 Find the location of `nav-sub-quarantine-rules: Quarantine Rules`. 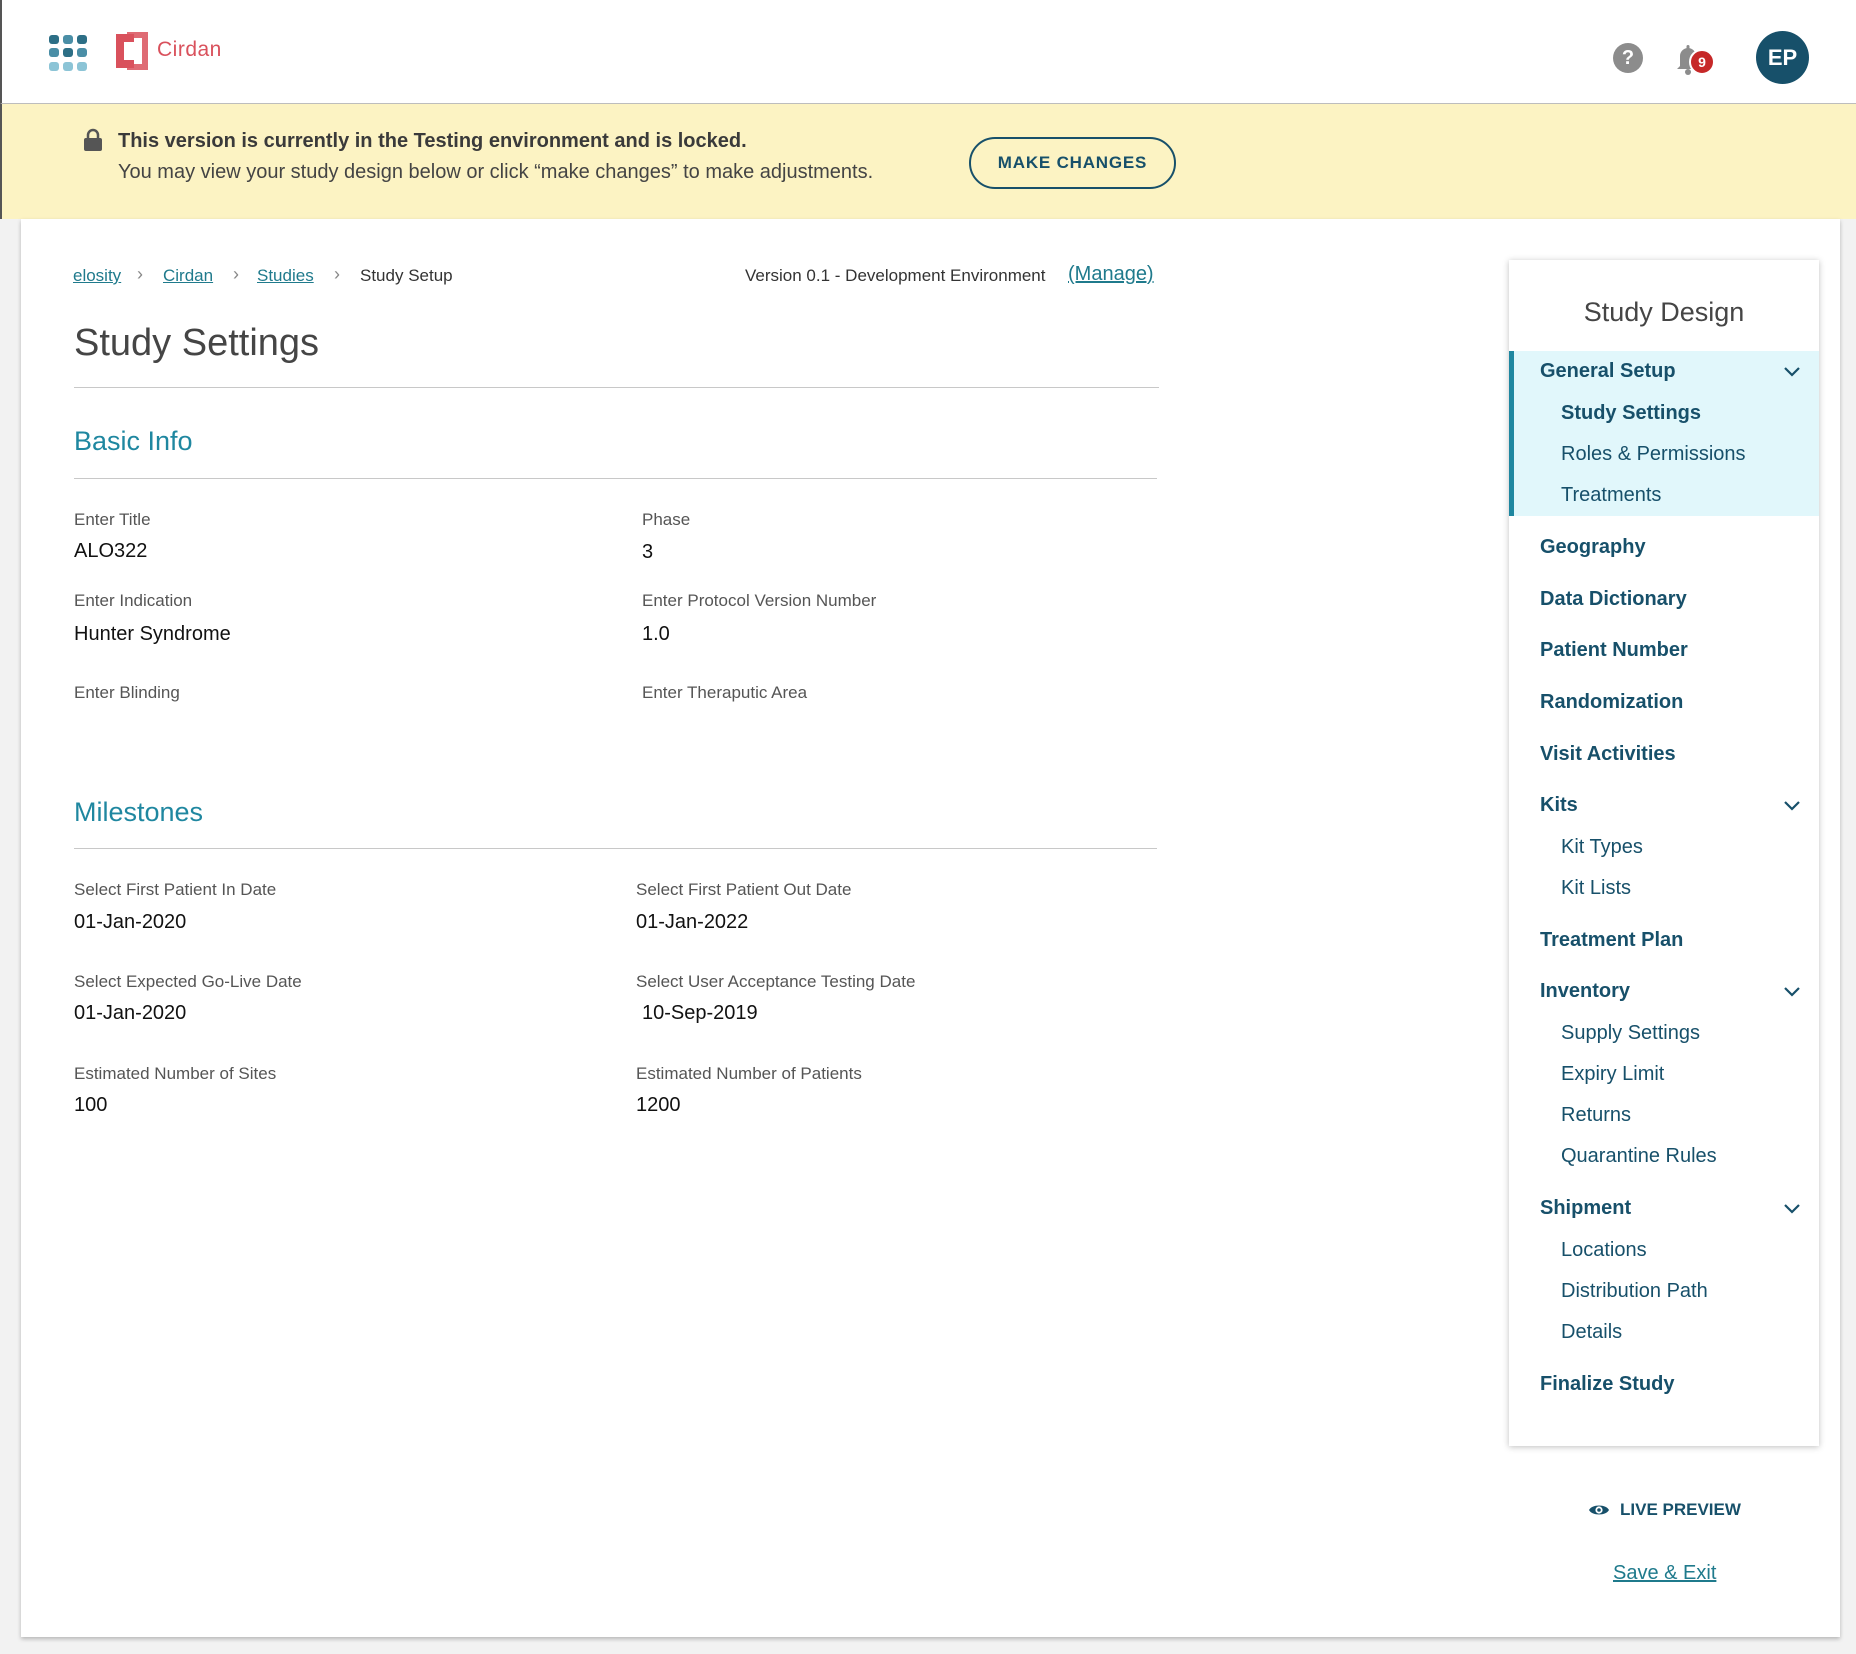

nav-sub-quarantine-rules: Quarantine Rules is located at coordinates (1639, 1156).